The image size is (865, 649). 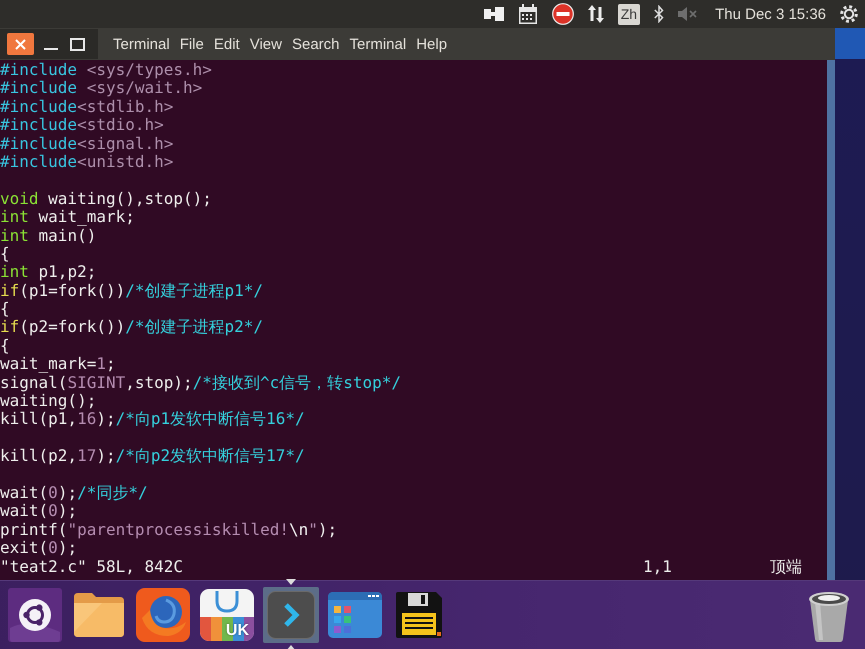 What do you see at coordinates (87, 107) in the screenshot?
I see `code-line: #include<stdlib.h>` at bounding box center [87, 107].